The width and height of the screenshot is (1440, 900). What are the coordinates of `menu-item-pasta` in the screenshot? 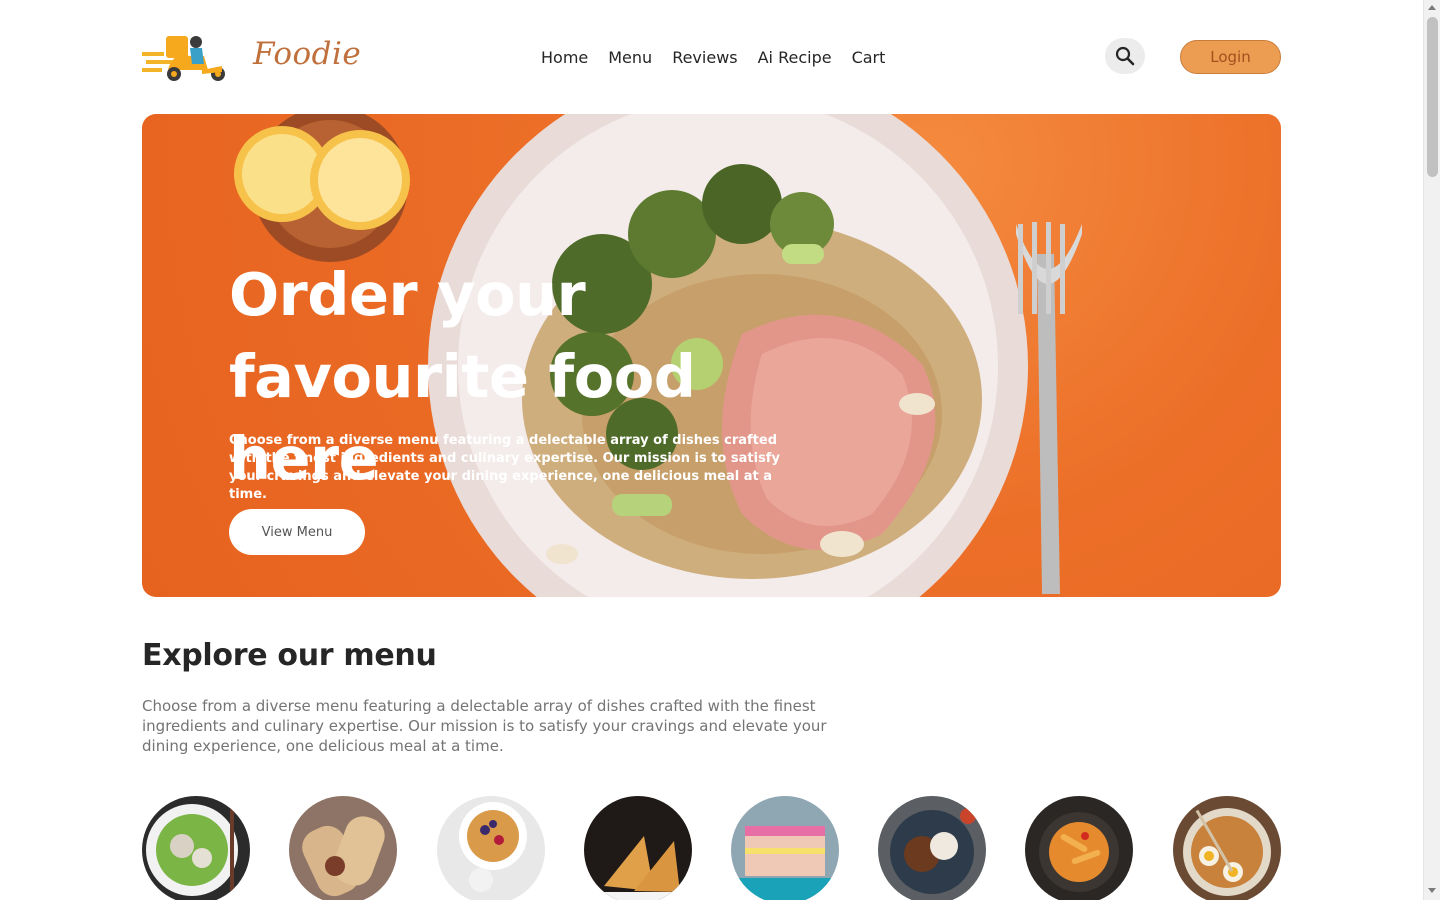 It's located at (1079, 848).